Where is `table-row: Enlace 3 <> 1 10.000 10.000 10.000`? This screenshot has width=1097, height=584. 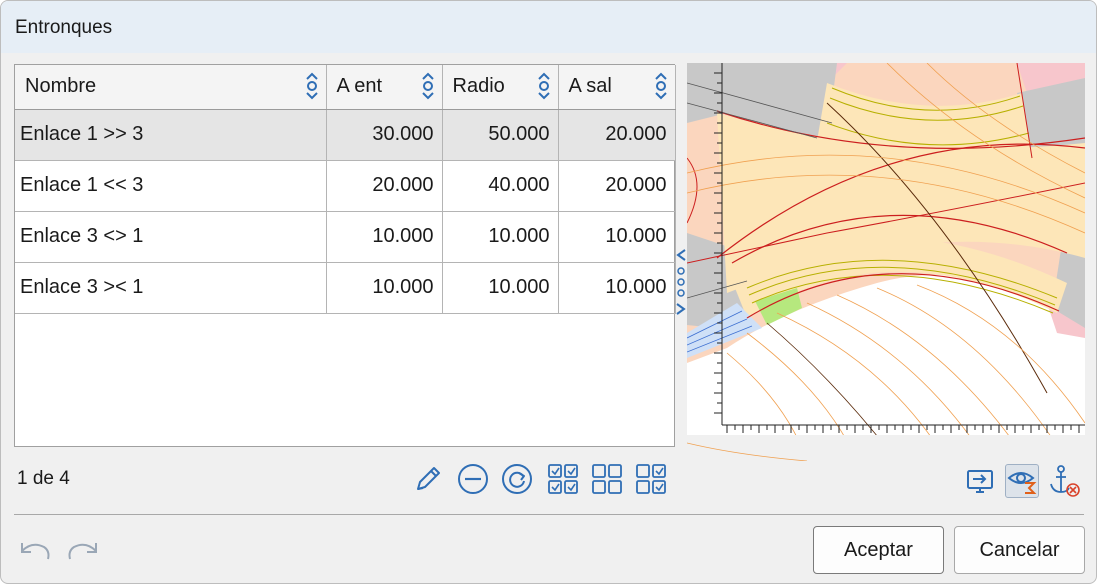
table-row: Enlace 3 <> 1 10.000 10.000 10.000 is located at coordinates (345, 237).